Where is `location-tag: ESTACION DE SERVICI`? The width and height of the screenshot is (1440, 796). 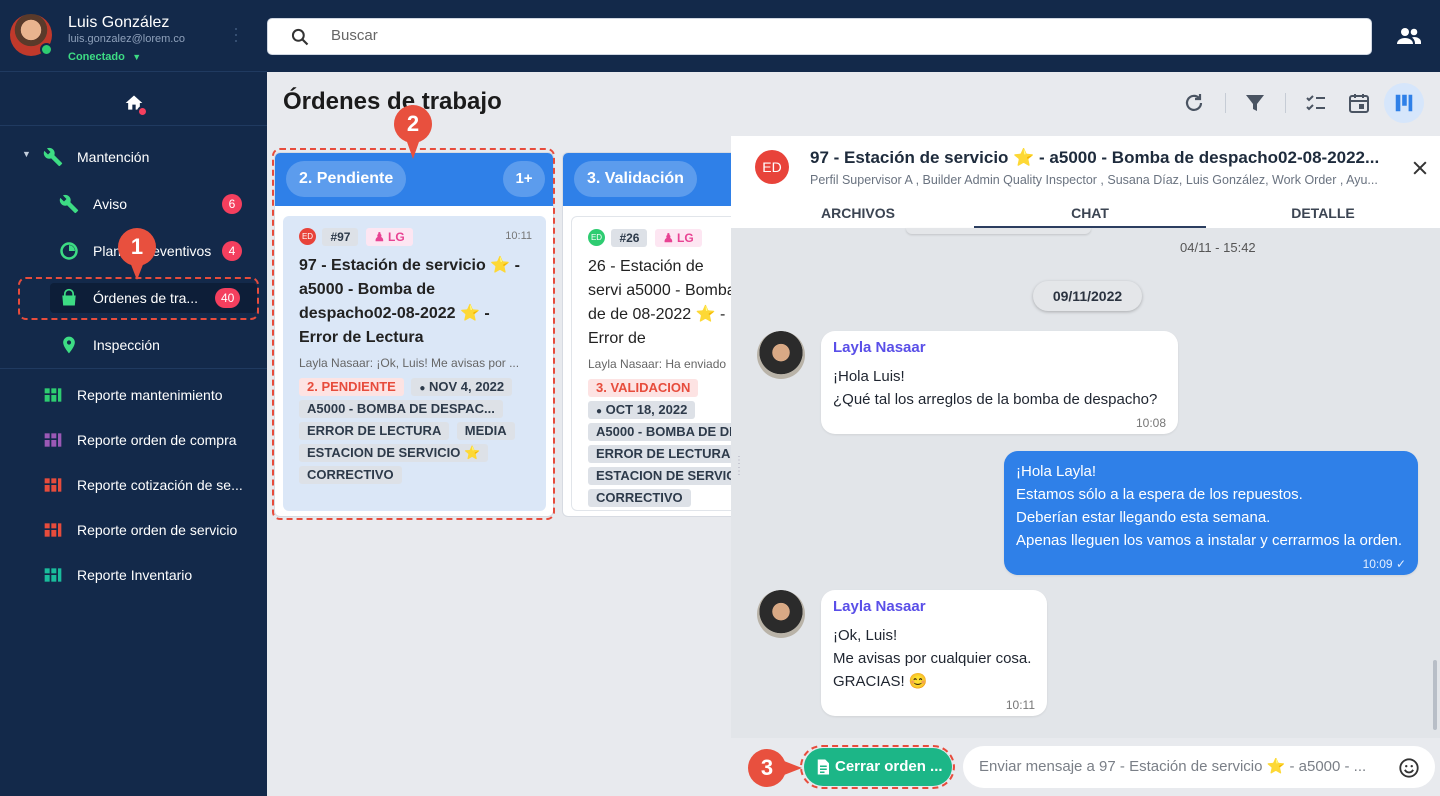 location-tag: ESTACION DE SERVICI is located at coordinates (659, 476).